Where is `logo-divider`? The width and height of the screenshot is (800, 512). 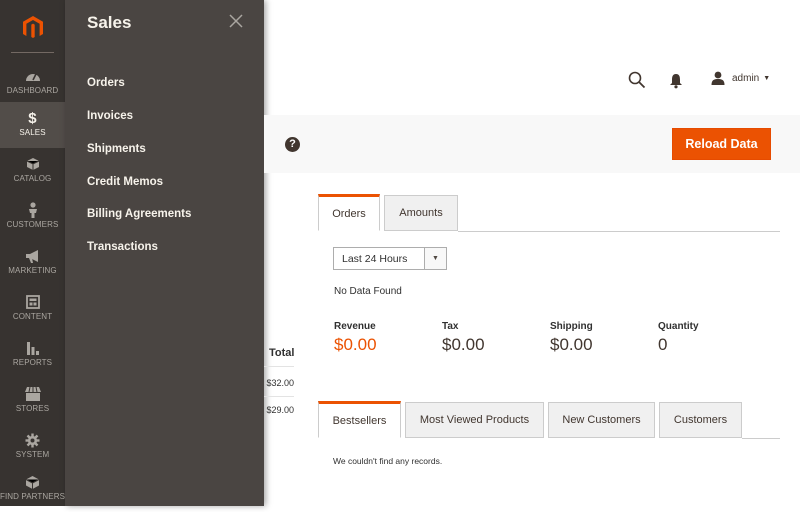 logo-divider is located at coordinates (32, 52).